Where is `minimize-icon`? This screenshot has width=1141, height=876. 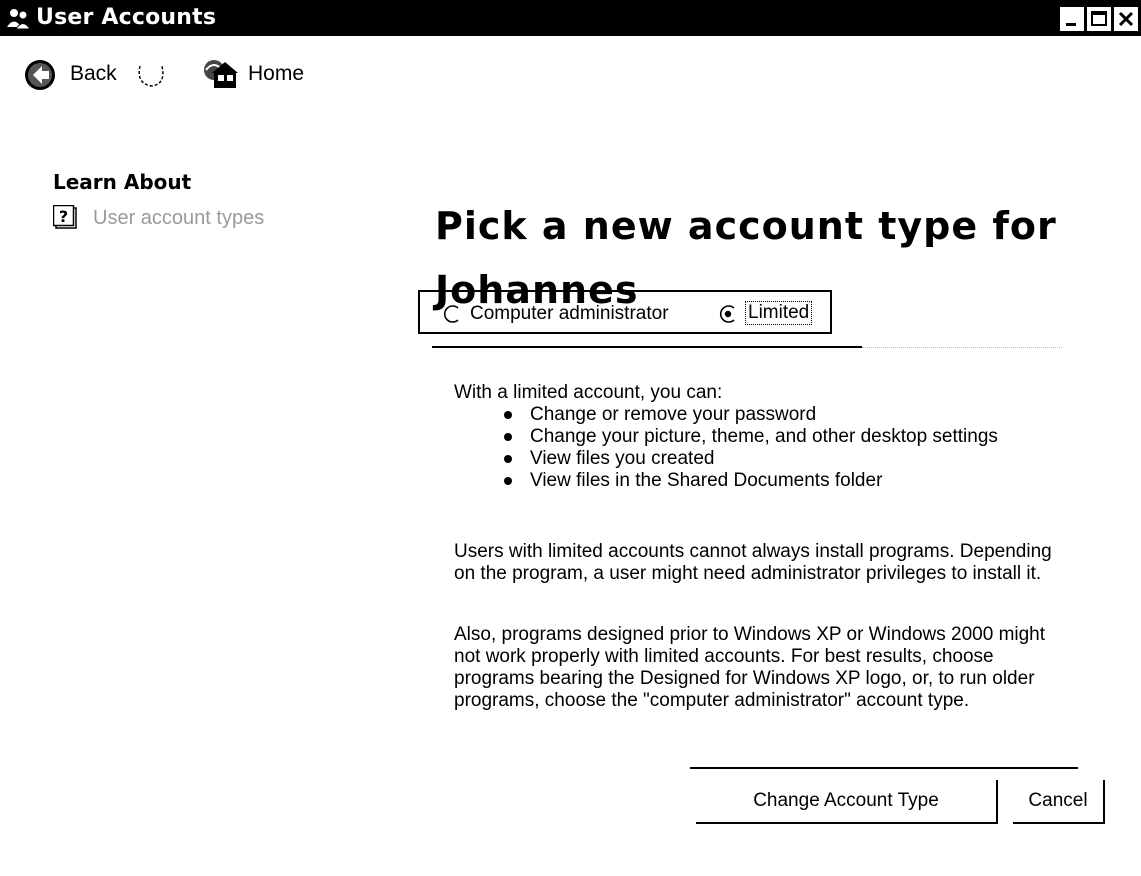
minimize-icon is located at coordinates (1071, 24).